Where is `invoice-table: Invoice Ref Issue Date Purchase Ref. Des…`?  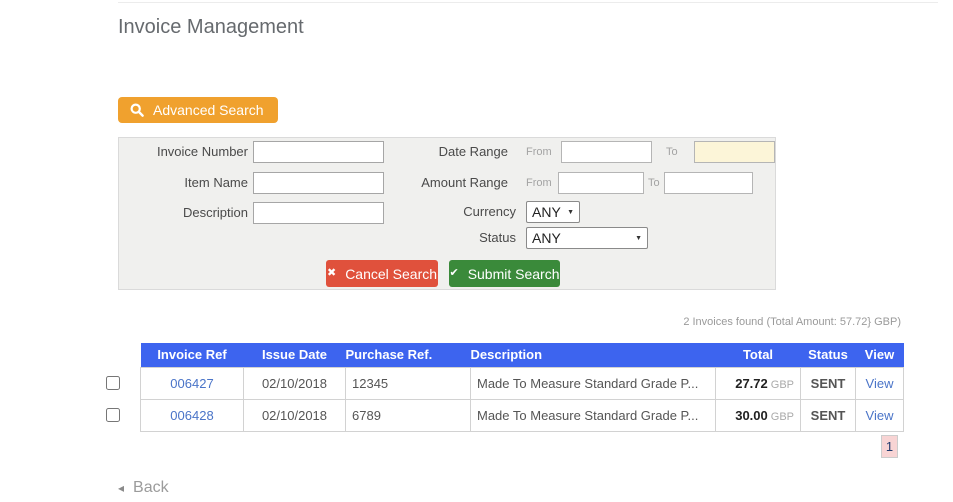 invoice-table: Invoice Ref Issue Date Purchase Ref. Des… is located at coordinates (522, 387).